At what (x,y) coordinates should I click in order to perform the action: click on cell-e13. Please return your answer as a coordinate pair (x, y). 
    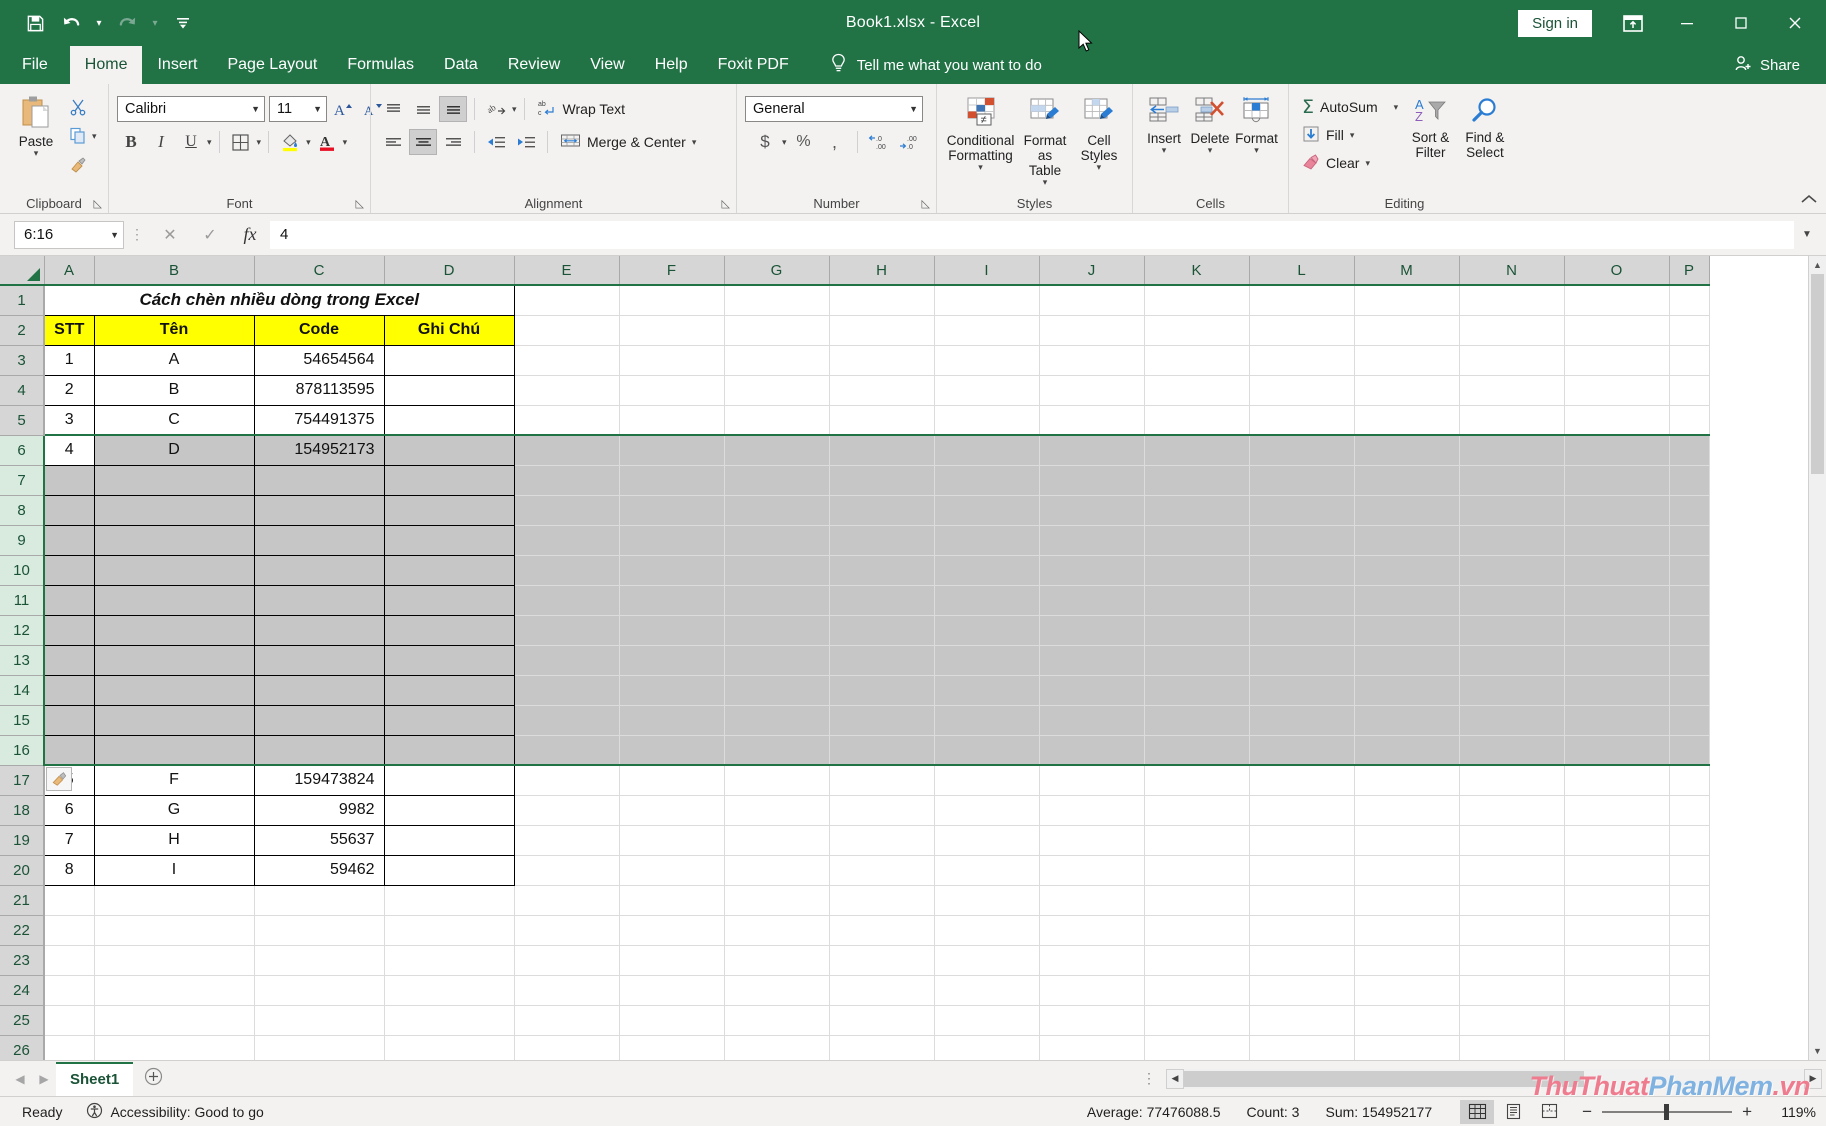
    Looking at the image, I should click on (567, 660).